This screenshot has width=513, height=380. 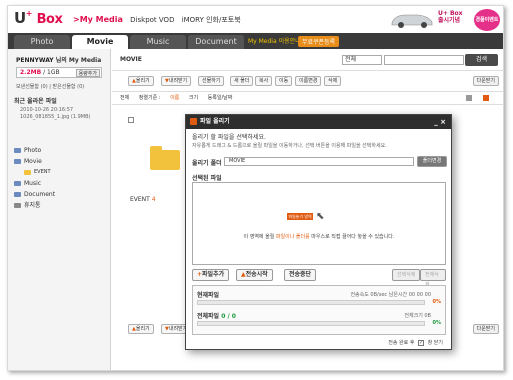 What do you see at coordinates (193, 98) in the screenshot?
I see `sort-by-size: 크기` at bounding box center [193, 98].